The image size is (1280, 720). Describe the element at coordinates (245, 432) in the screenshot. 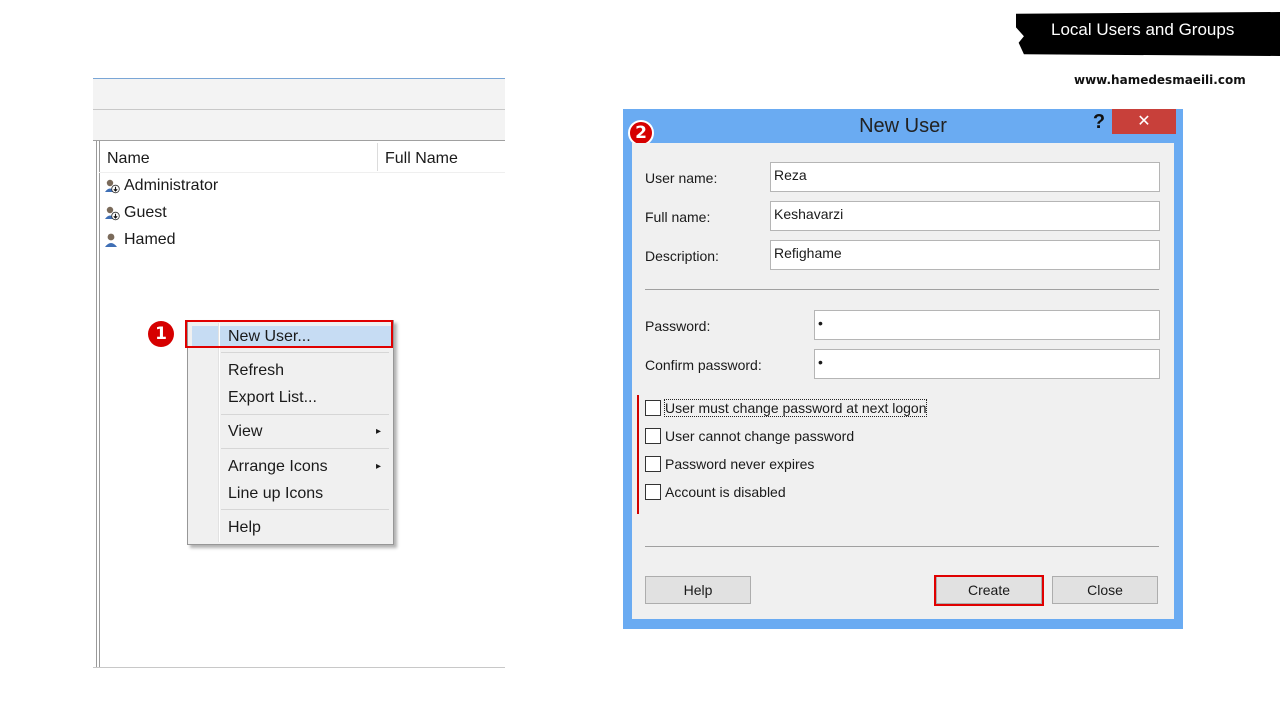

I see `menu-item-view: View` at that location.